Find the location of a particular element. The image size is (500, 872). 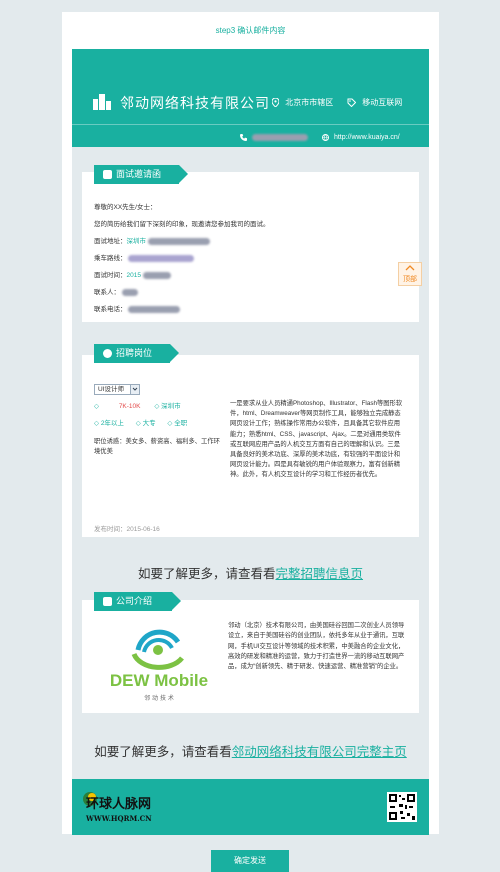

requirements-row: ◇ 2年以上 ◇ 大专 ◇ 全职 is located at coordinates (140, 422).